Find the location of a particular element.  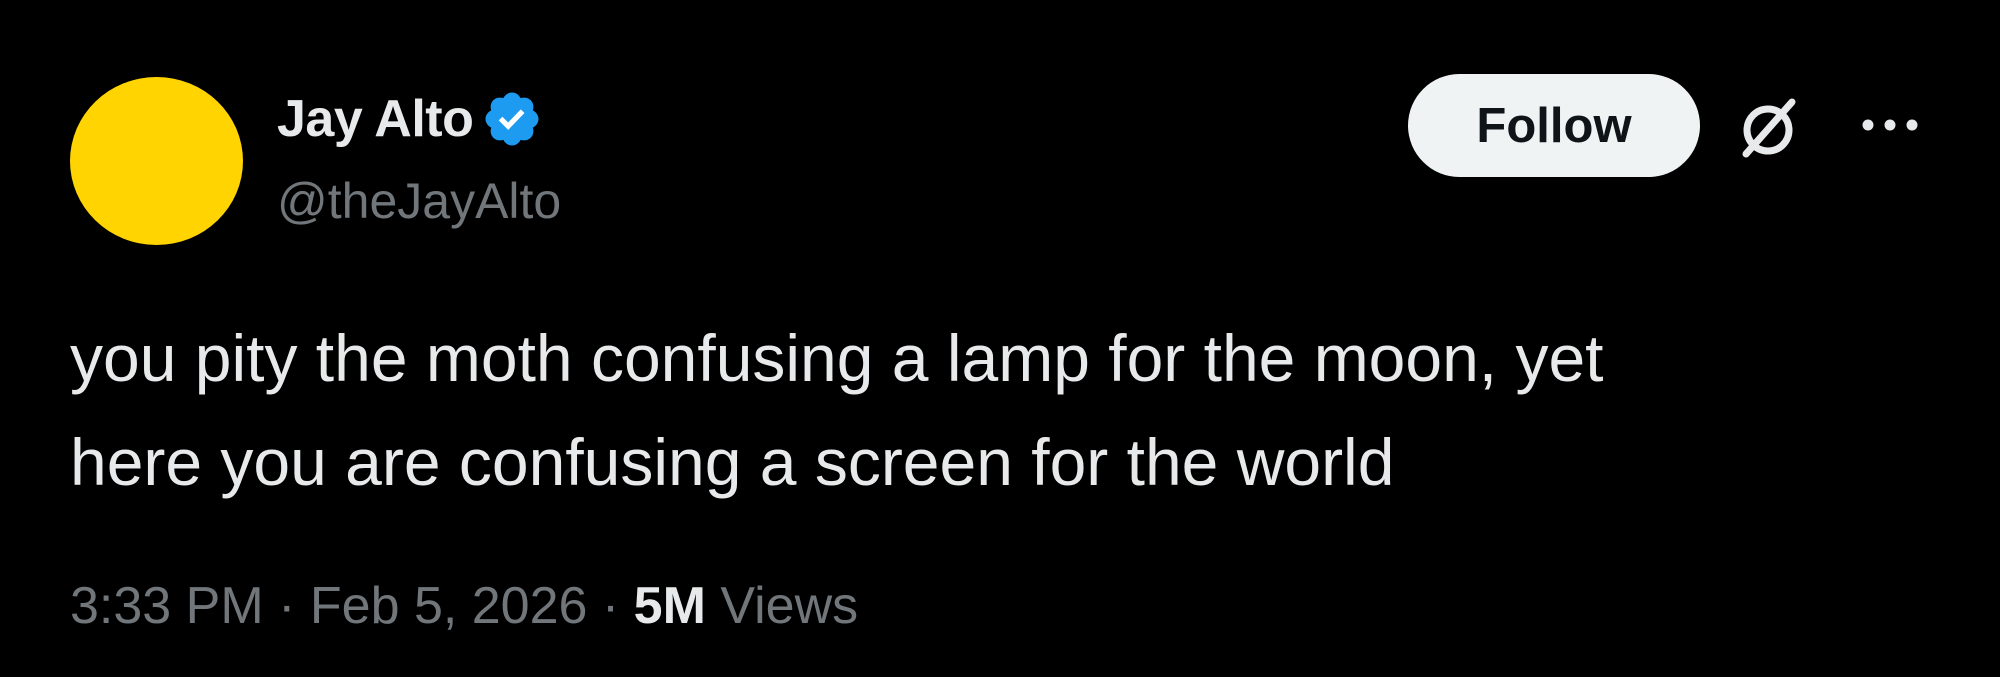

verified-badge-icon is located at coordinates (512, 119).